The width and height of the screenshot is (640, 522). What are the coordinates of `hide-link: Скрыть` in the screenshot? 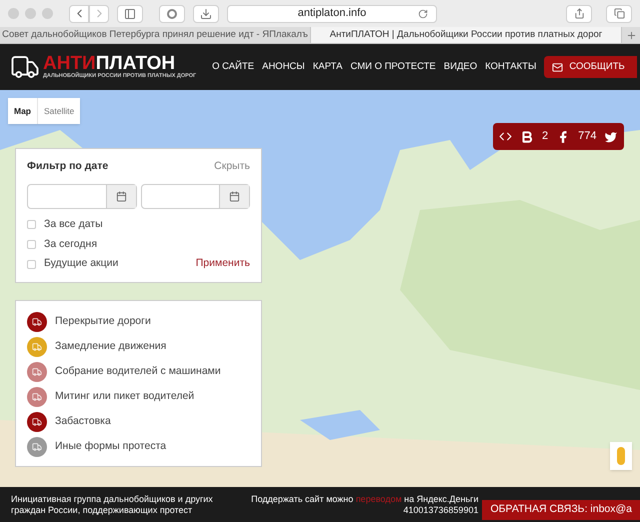 It's located at (232, 167).